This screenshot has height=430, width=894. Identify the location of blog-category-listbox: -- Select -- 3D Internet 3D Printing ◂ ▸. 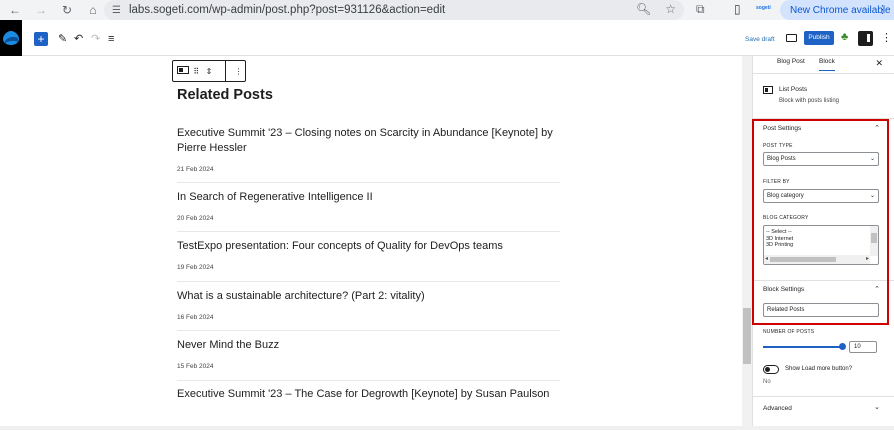
(821, 245).